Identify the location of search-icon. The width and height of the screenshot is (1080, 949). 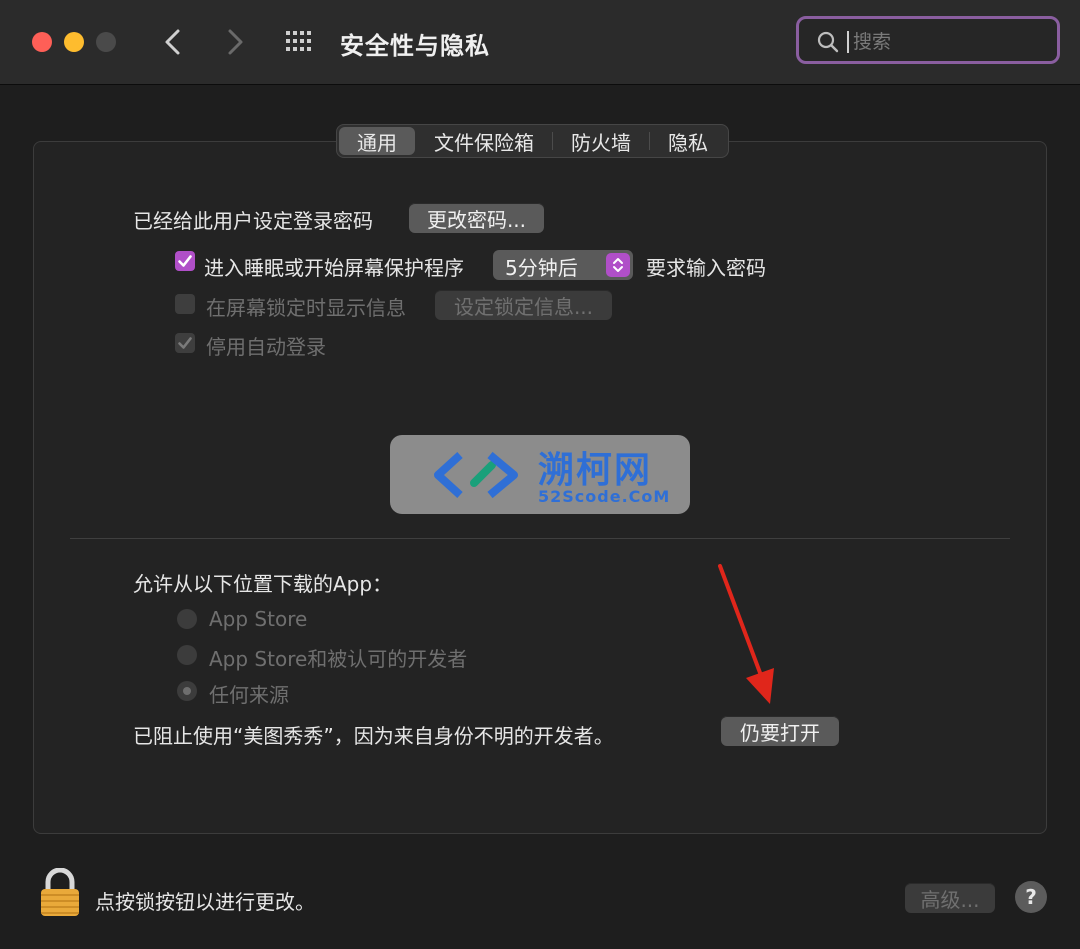
(828, 42).